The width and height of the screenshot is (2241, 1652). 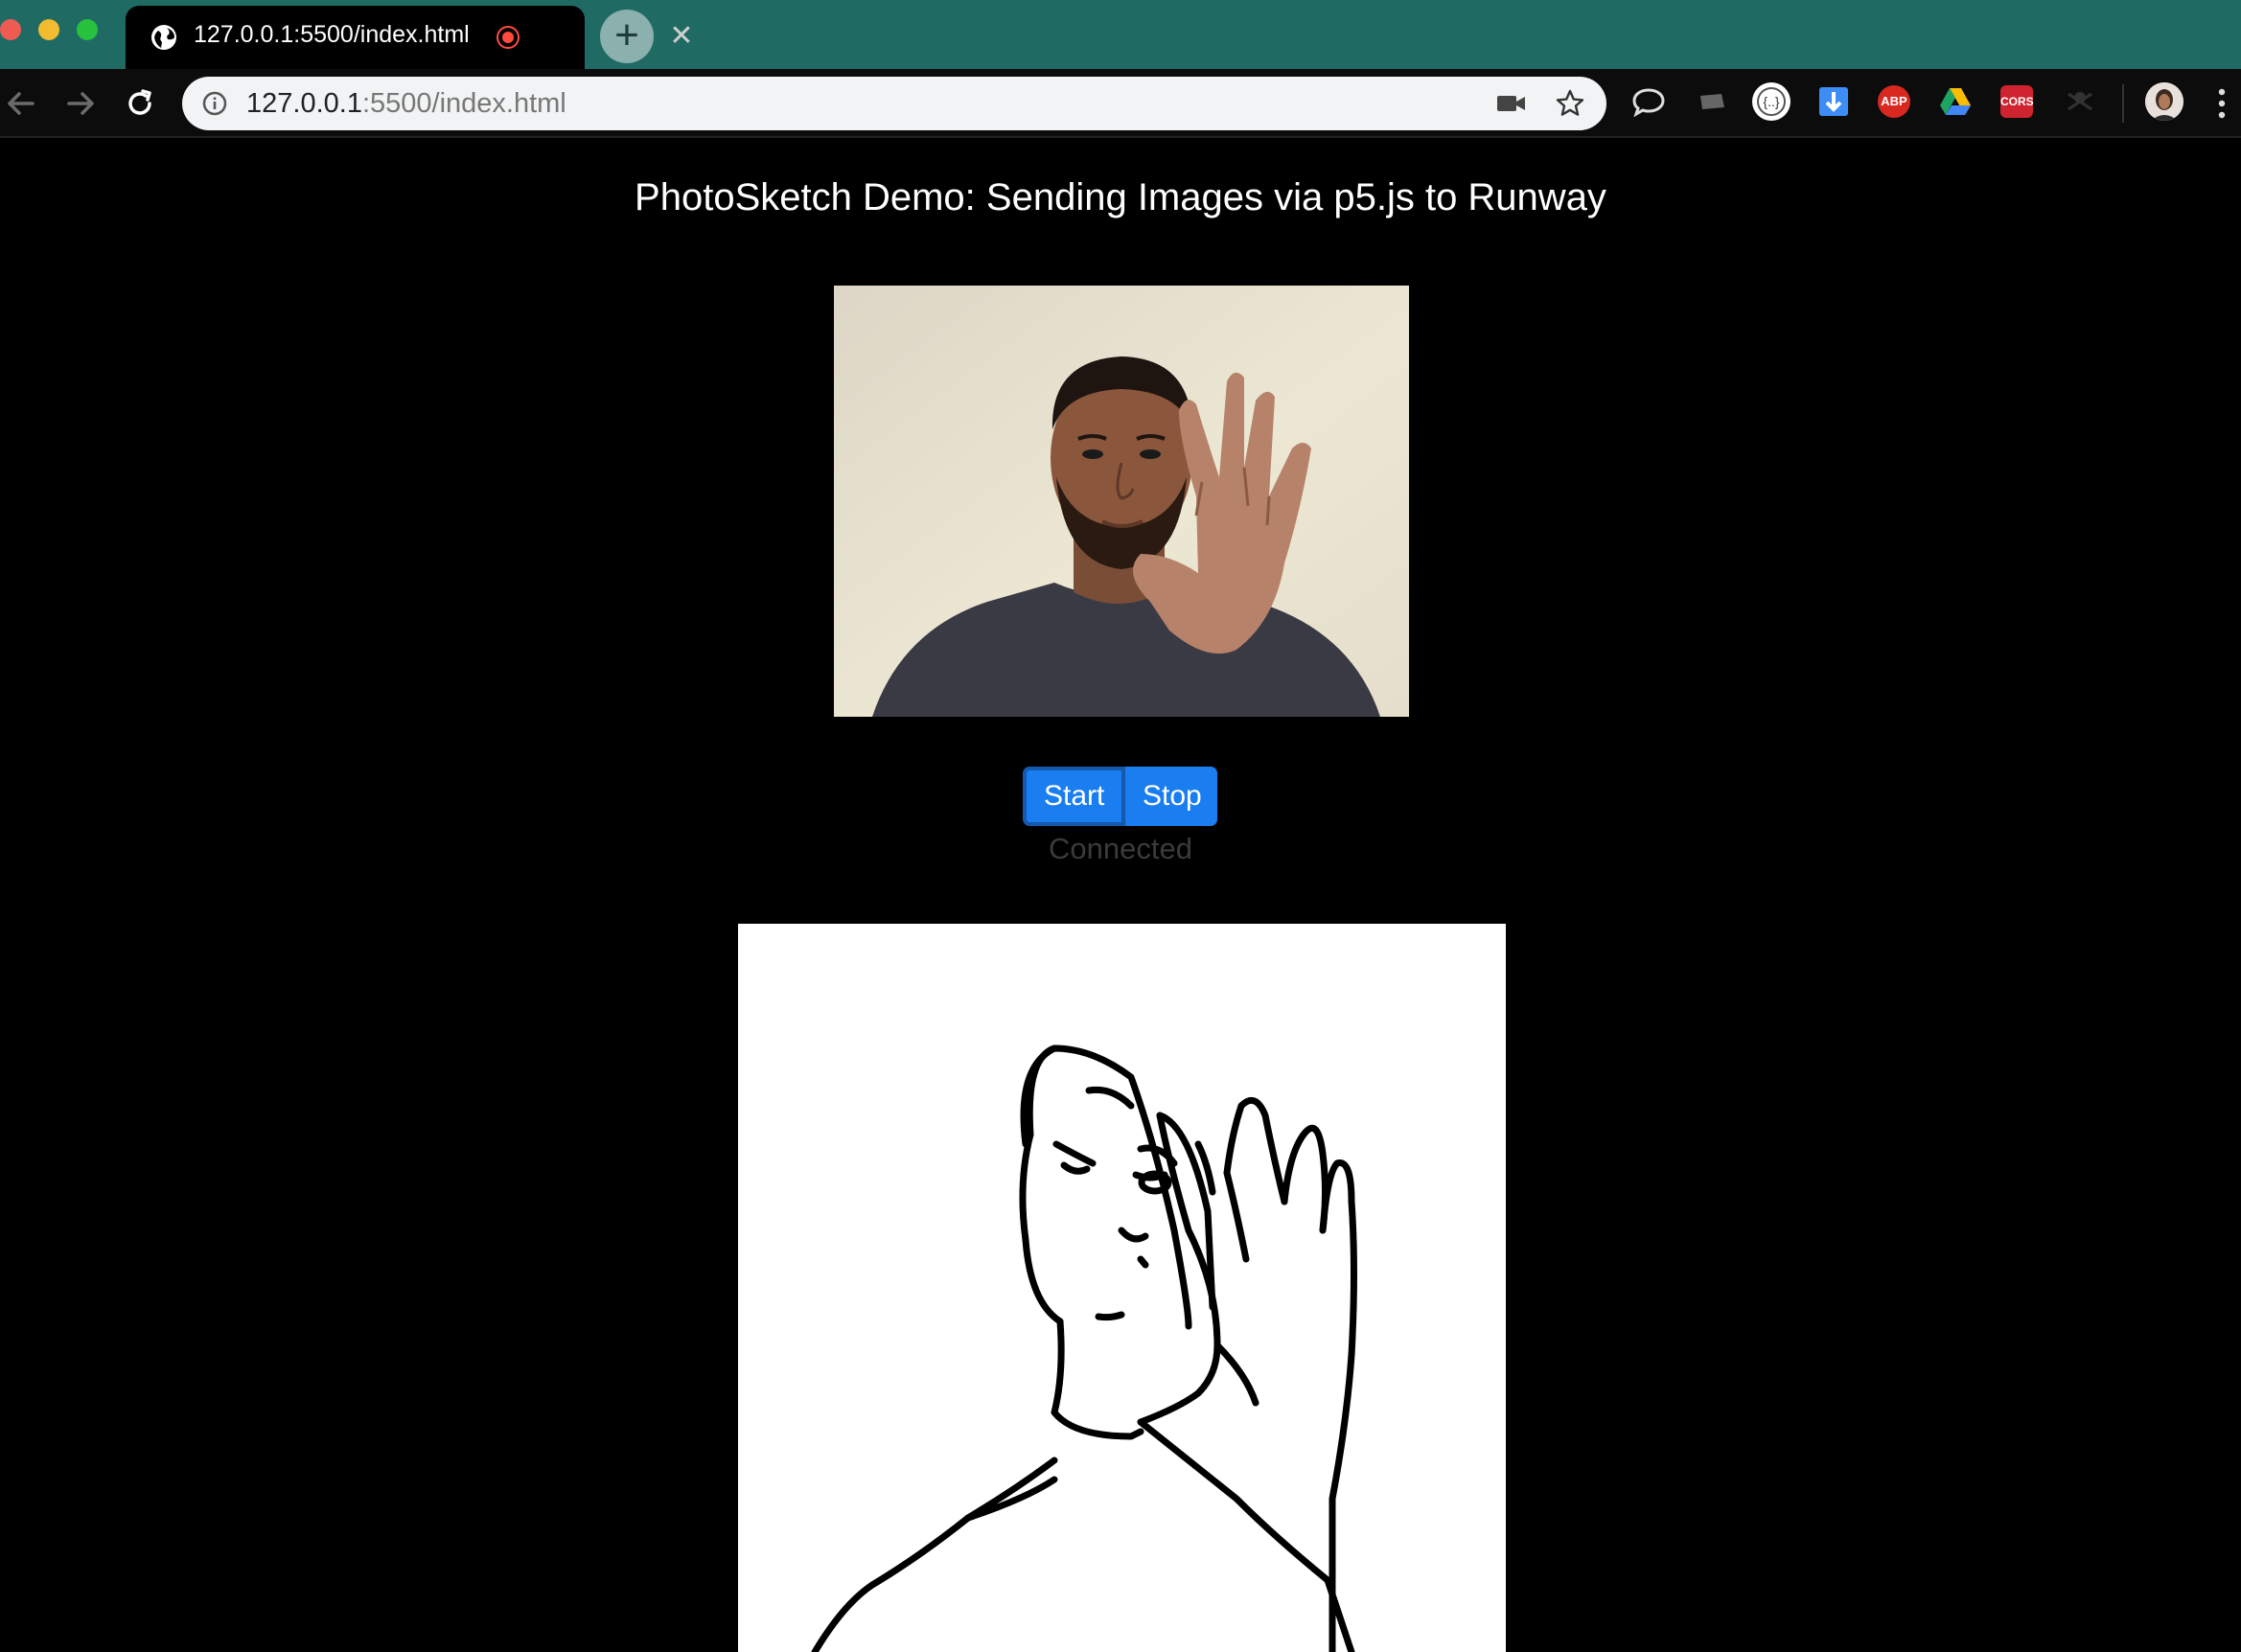 I want to click on active-tab: 127.0.0.1:5500/index.html ✕, so click(x=410, y=37).